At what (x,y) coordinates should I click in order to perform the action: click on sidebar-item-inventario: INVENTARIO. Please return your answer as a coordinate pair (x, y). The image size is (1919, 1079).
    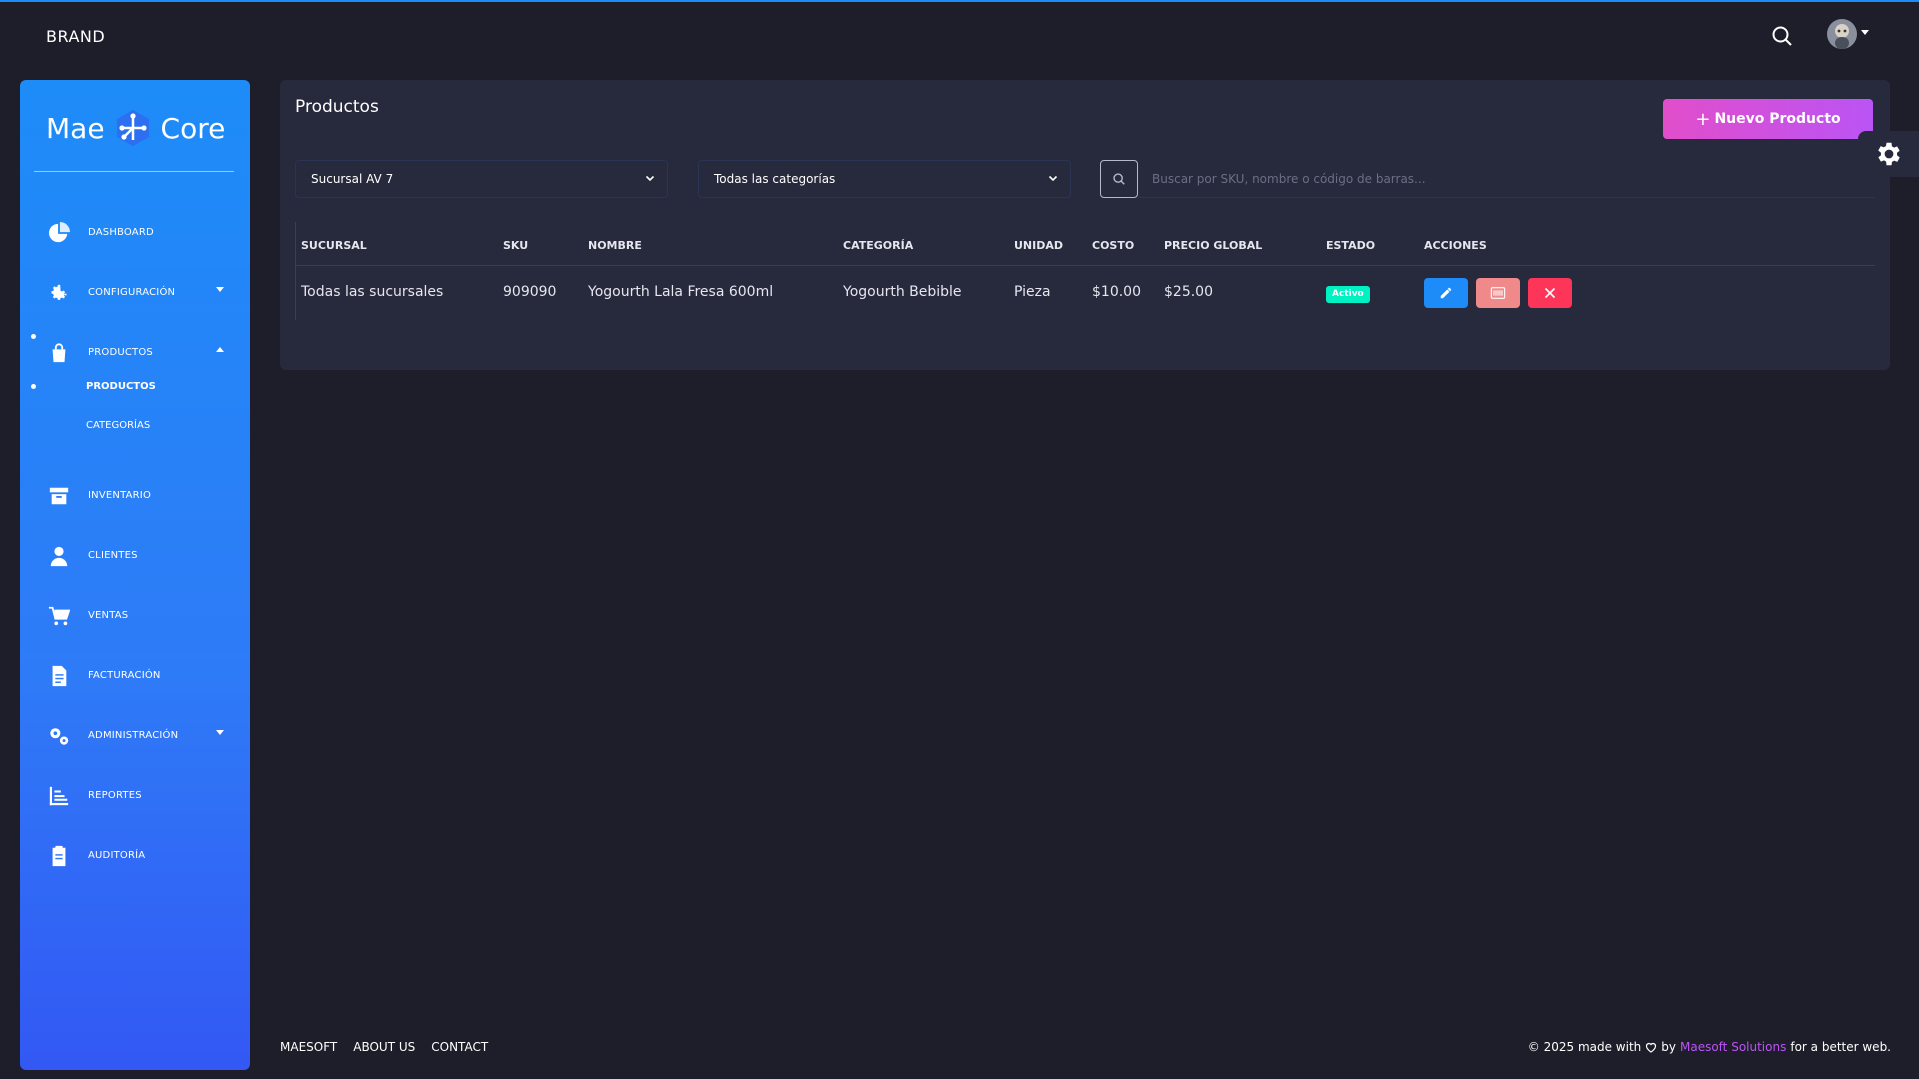
    Looking at the image, I should click on (135, 496).